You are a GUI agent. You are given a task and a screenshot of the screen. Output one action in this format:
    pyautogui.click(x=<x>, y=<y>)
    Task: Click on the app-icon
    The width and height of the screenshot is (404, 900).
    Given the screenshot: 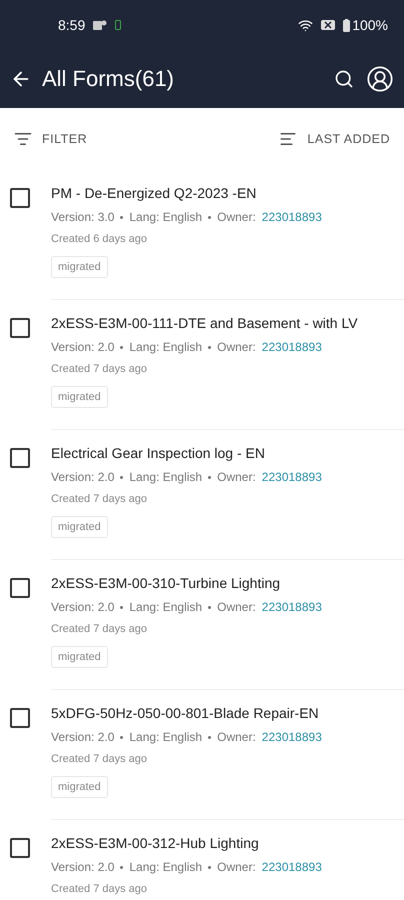 What is the action you would take?
    pyautogui.click(x=100, y=25)
    